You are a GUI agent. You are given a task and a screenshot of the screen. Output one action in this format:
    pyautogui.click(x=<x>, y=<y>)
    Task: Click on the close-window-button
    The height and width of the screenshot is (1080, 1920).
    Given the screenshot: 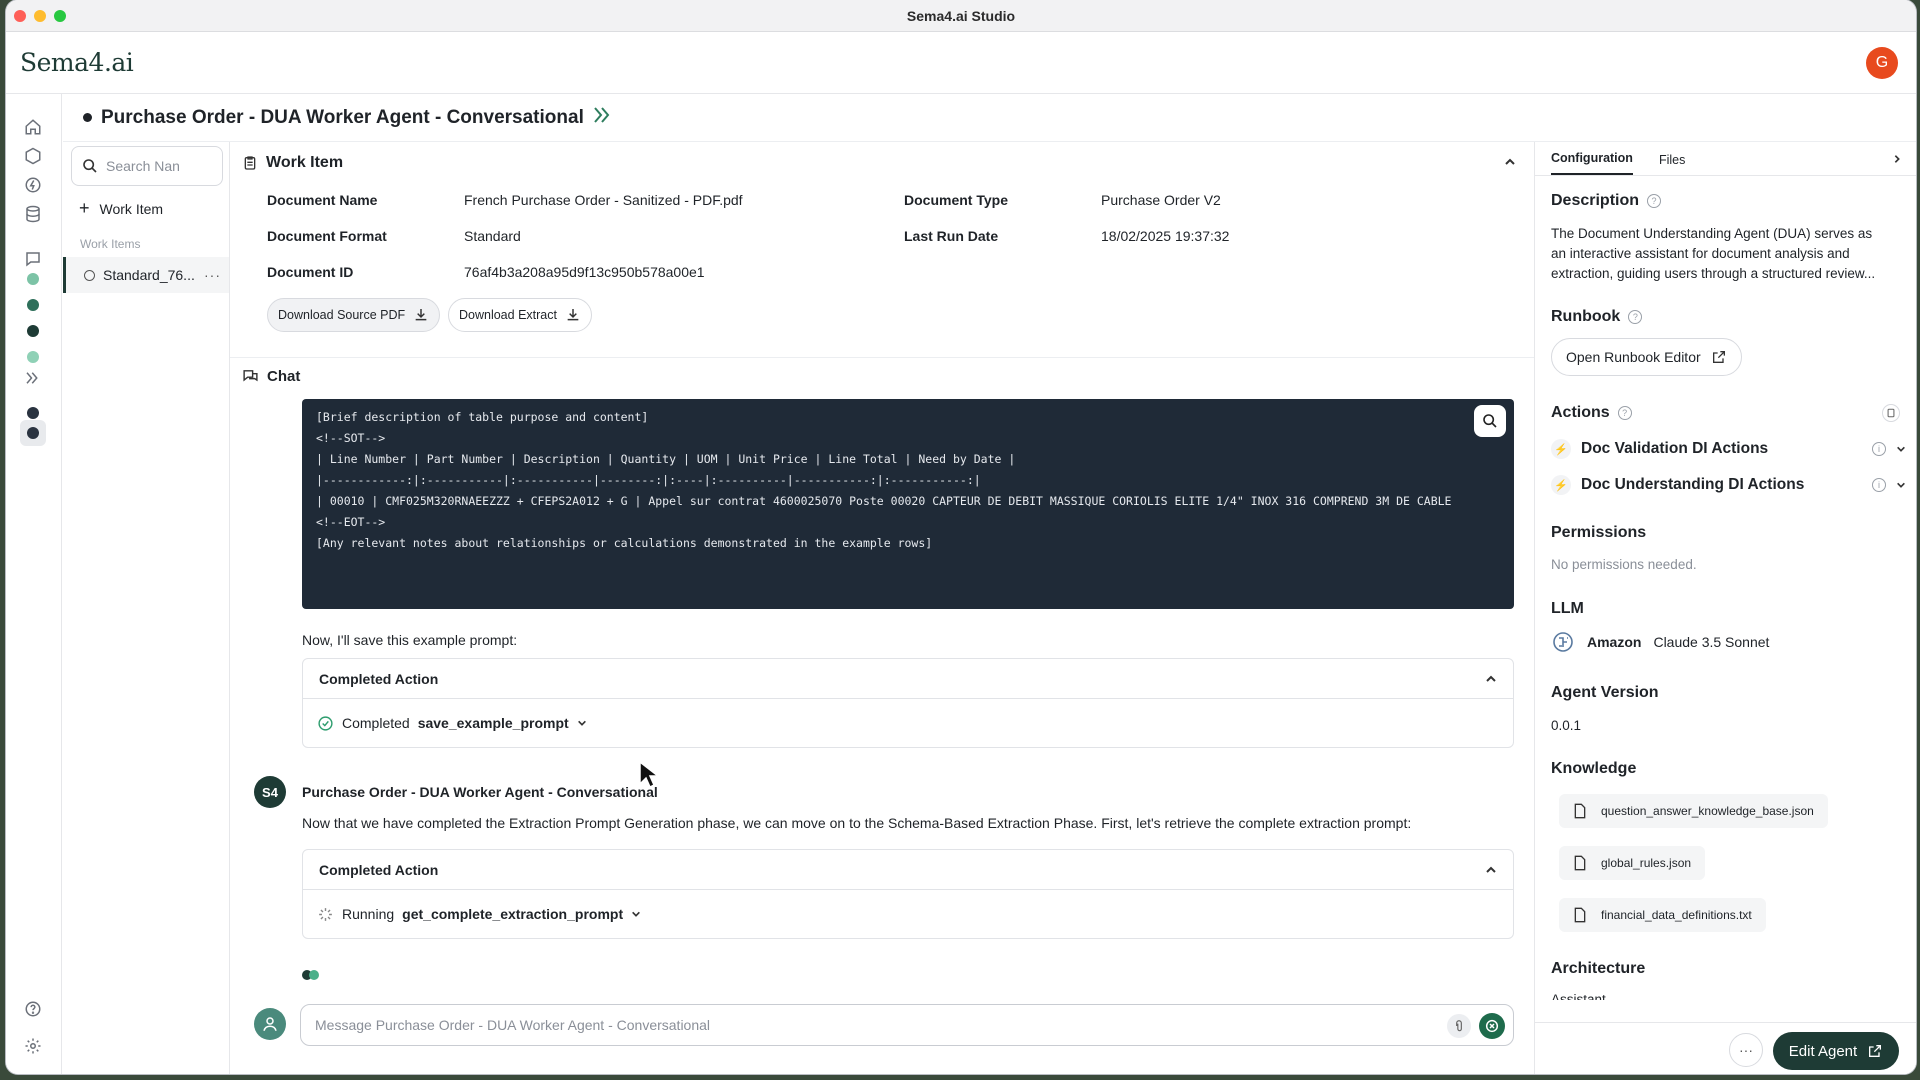 What is the action you would take?
    pyautogui.click(x=20, y=16)
    